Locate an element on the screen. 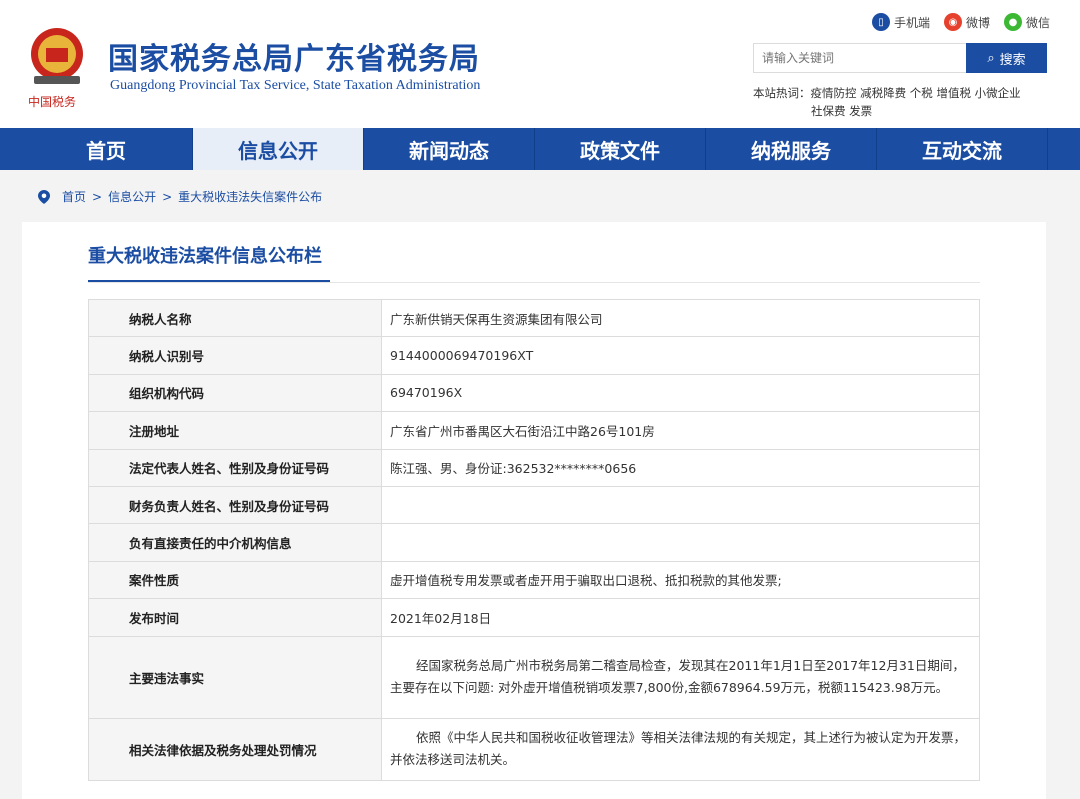  panel-title: 重大税收违法案件信息公布栏 is located at coordinates (205, 256).